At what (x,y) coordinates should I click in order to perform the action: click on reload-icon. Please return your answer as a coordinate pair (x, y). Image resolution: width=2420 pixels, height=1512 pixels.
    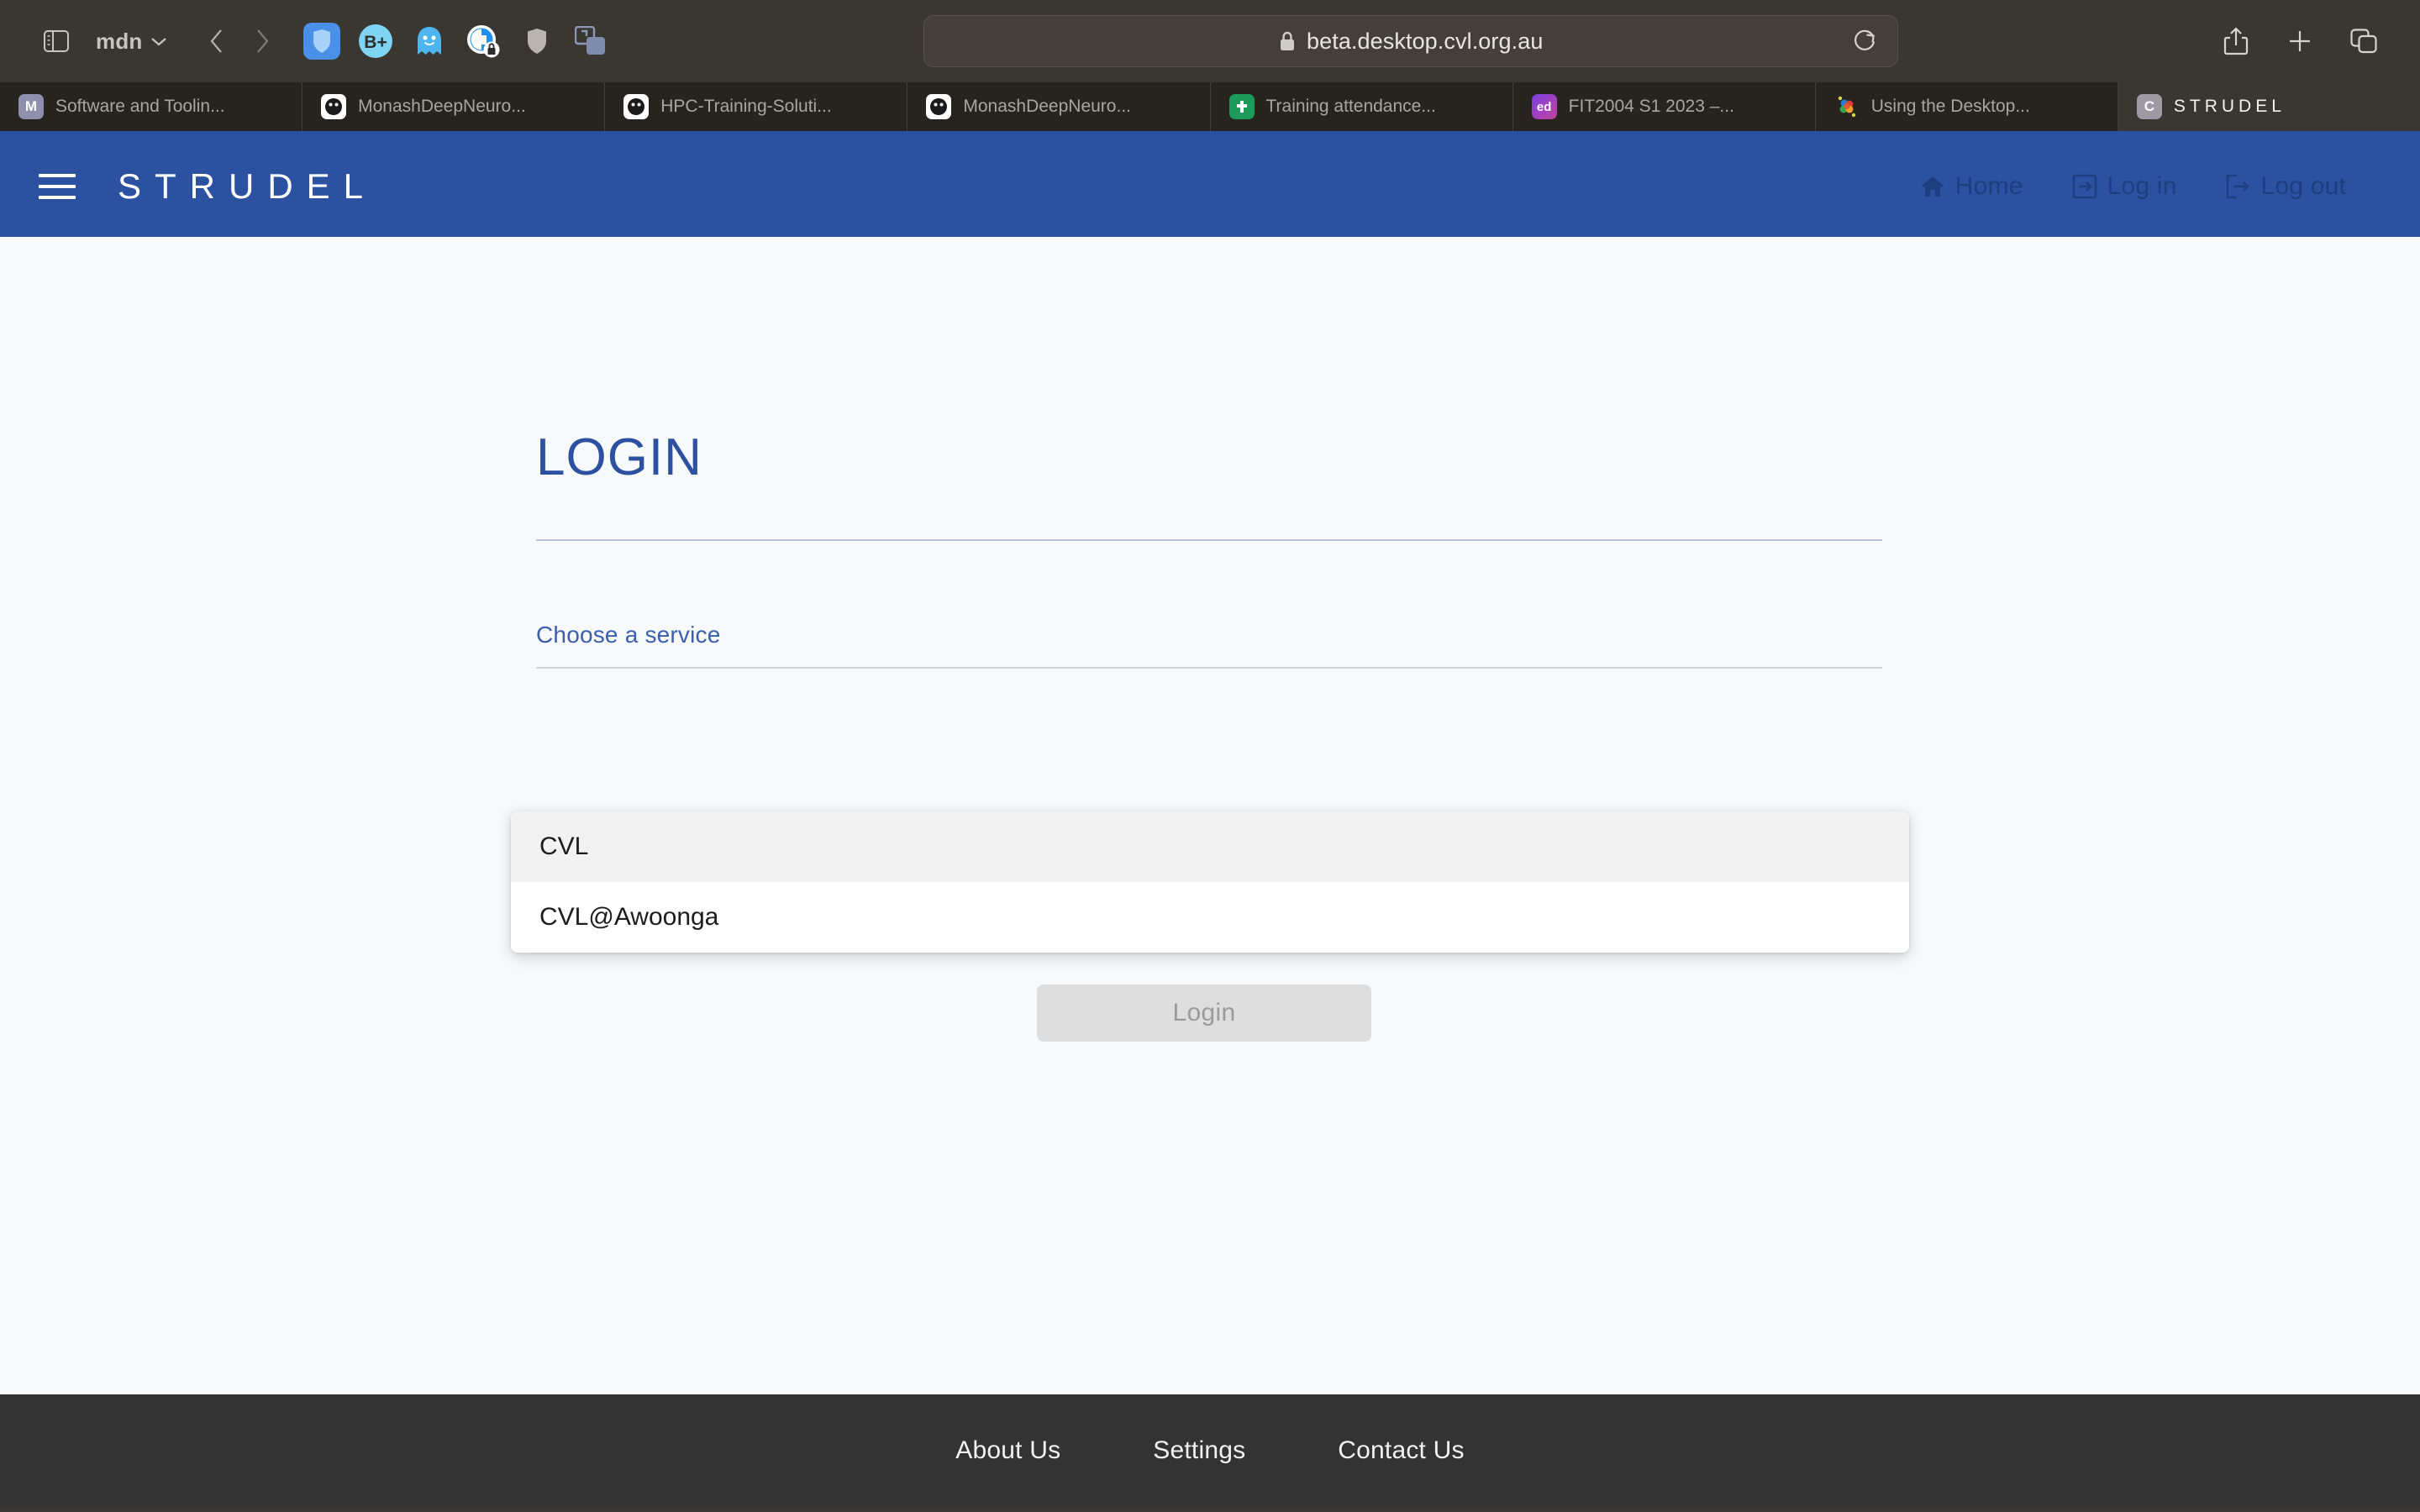
    Looking at the image, I should click on (1865, 41).